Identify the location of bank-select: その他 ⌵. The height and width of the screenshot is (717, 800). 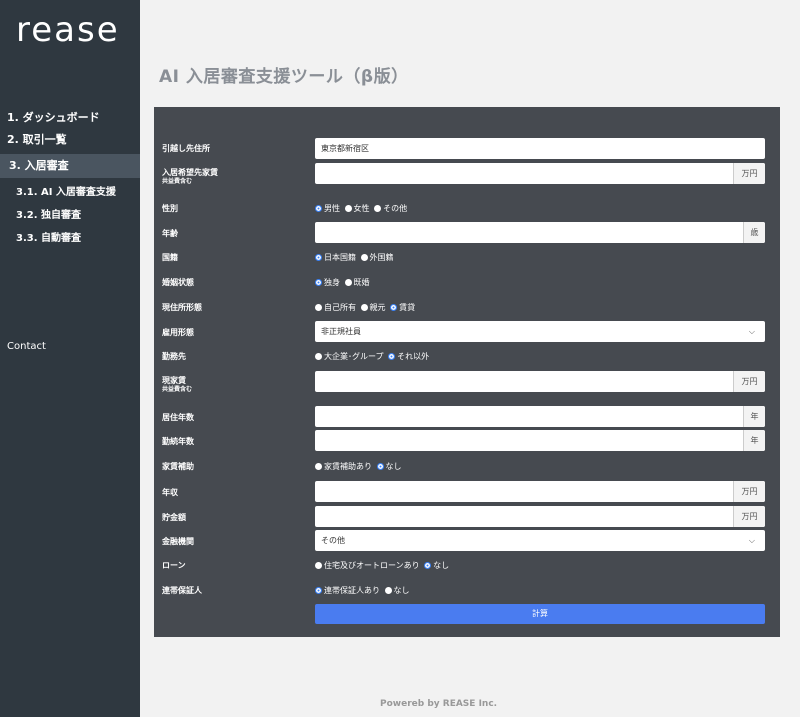
(540, 540).